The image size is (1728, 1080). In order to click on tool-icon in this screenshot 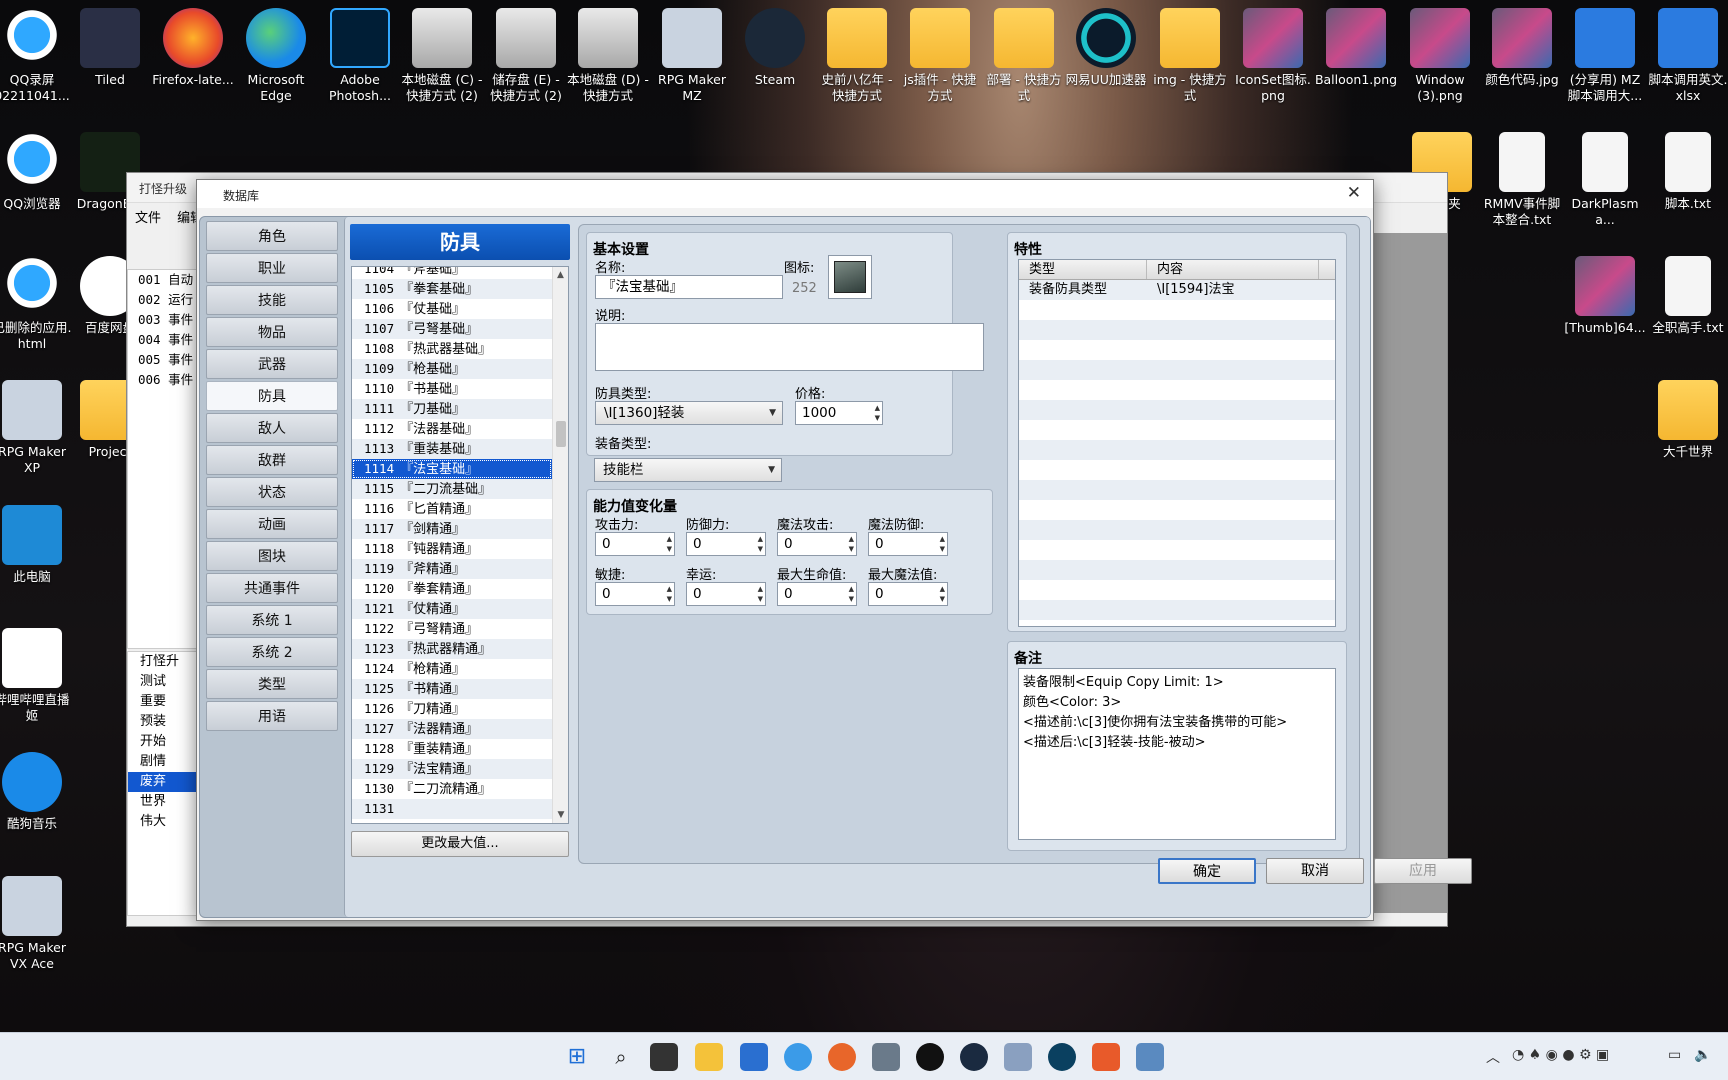, I will do `click(1150, 1057)`.